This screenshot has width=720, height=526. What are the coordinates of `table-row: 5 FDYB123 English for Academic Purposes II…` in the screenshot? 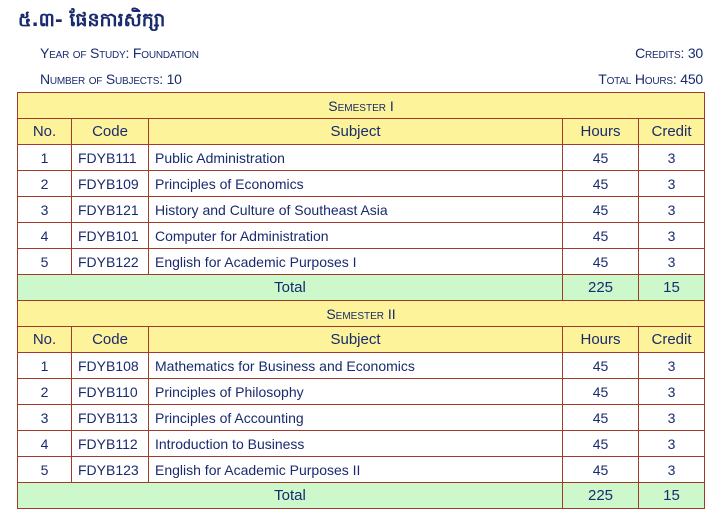 It's located at (361, 469).